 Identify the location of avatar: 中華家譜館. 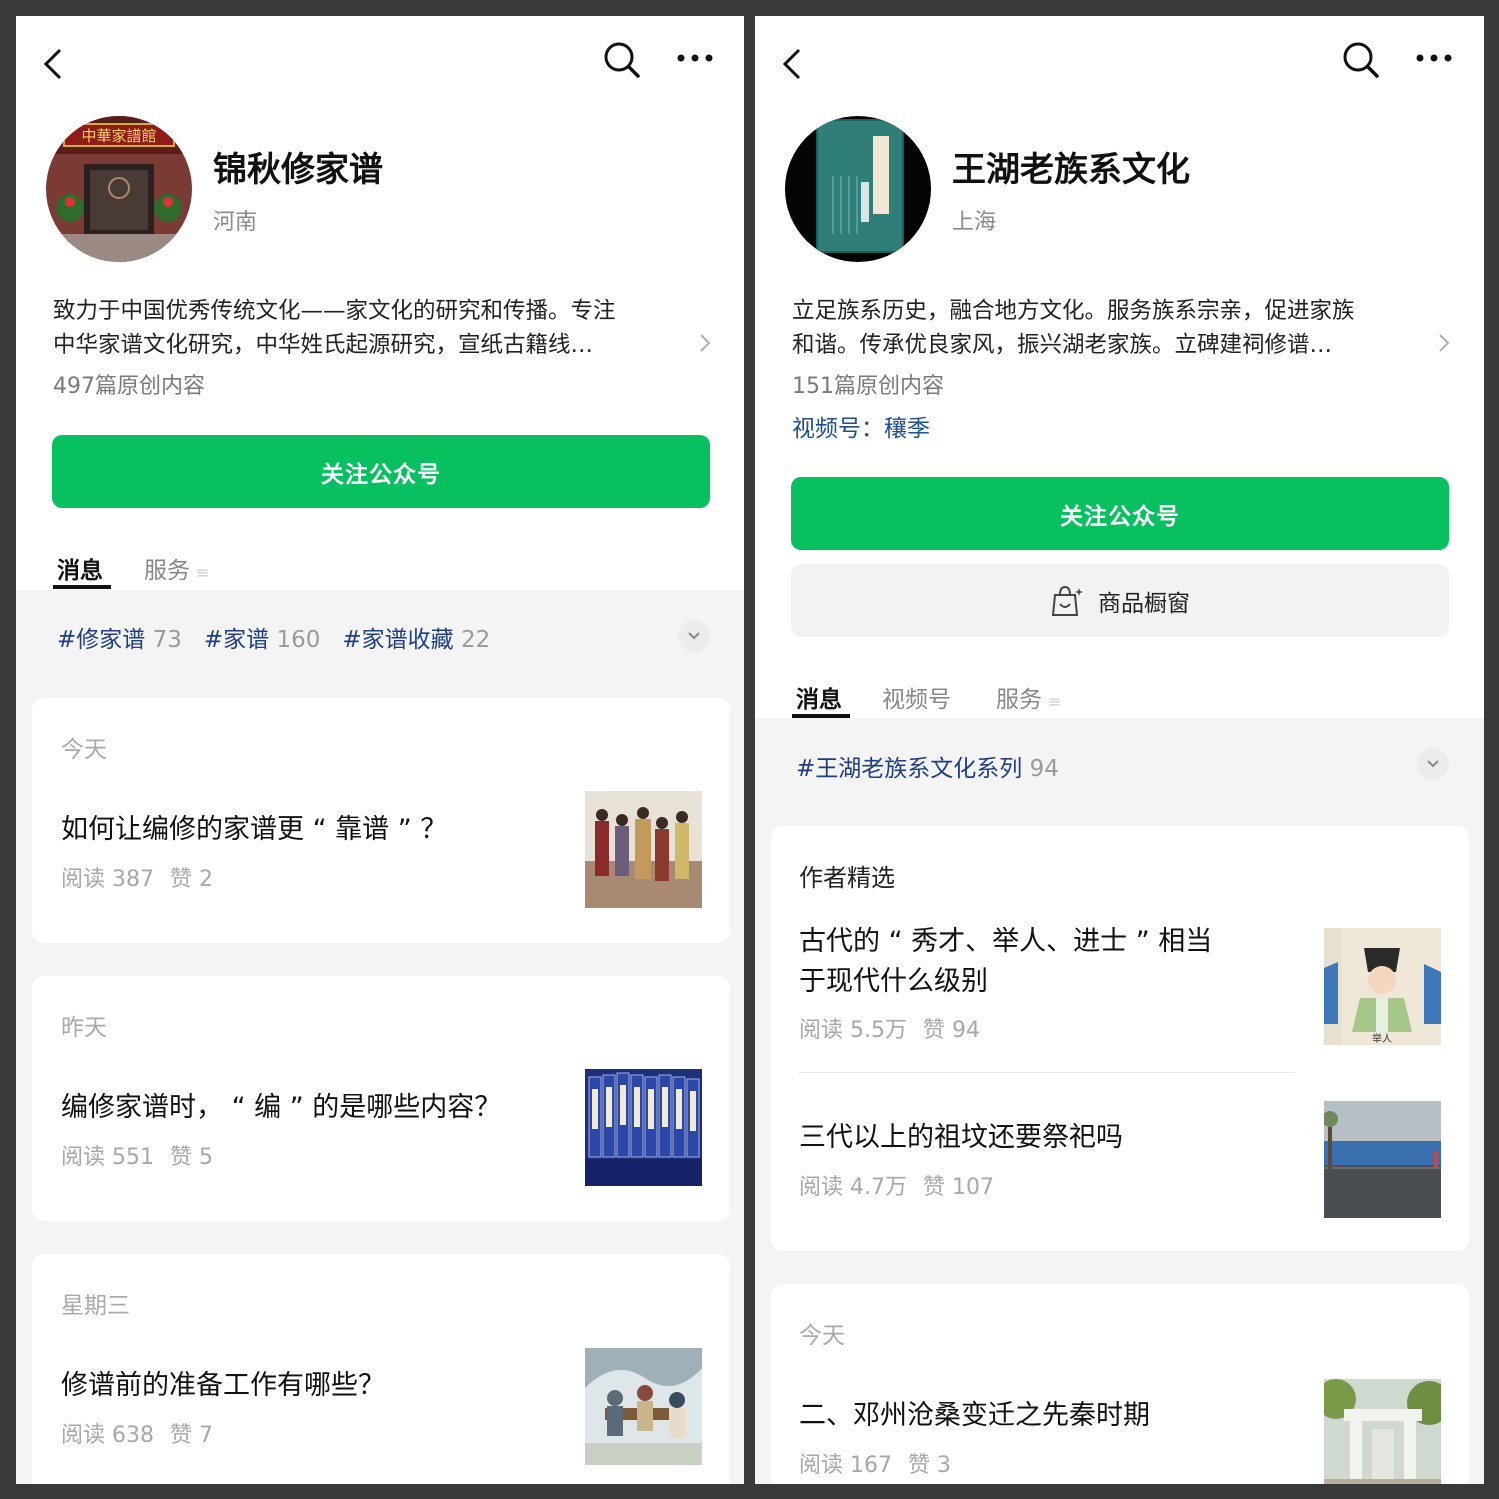
(119, 189).